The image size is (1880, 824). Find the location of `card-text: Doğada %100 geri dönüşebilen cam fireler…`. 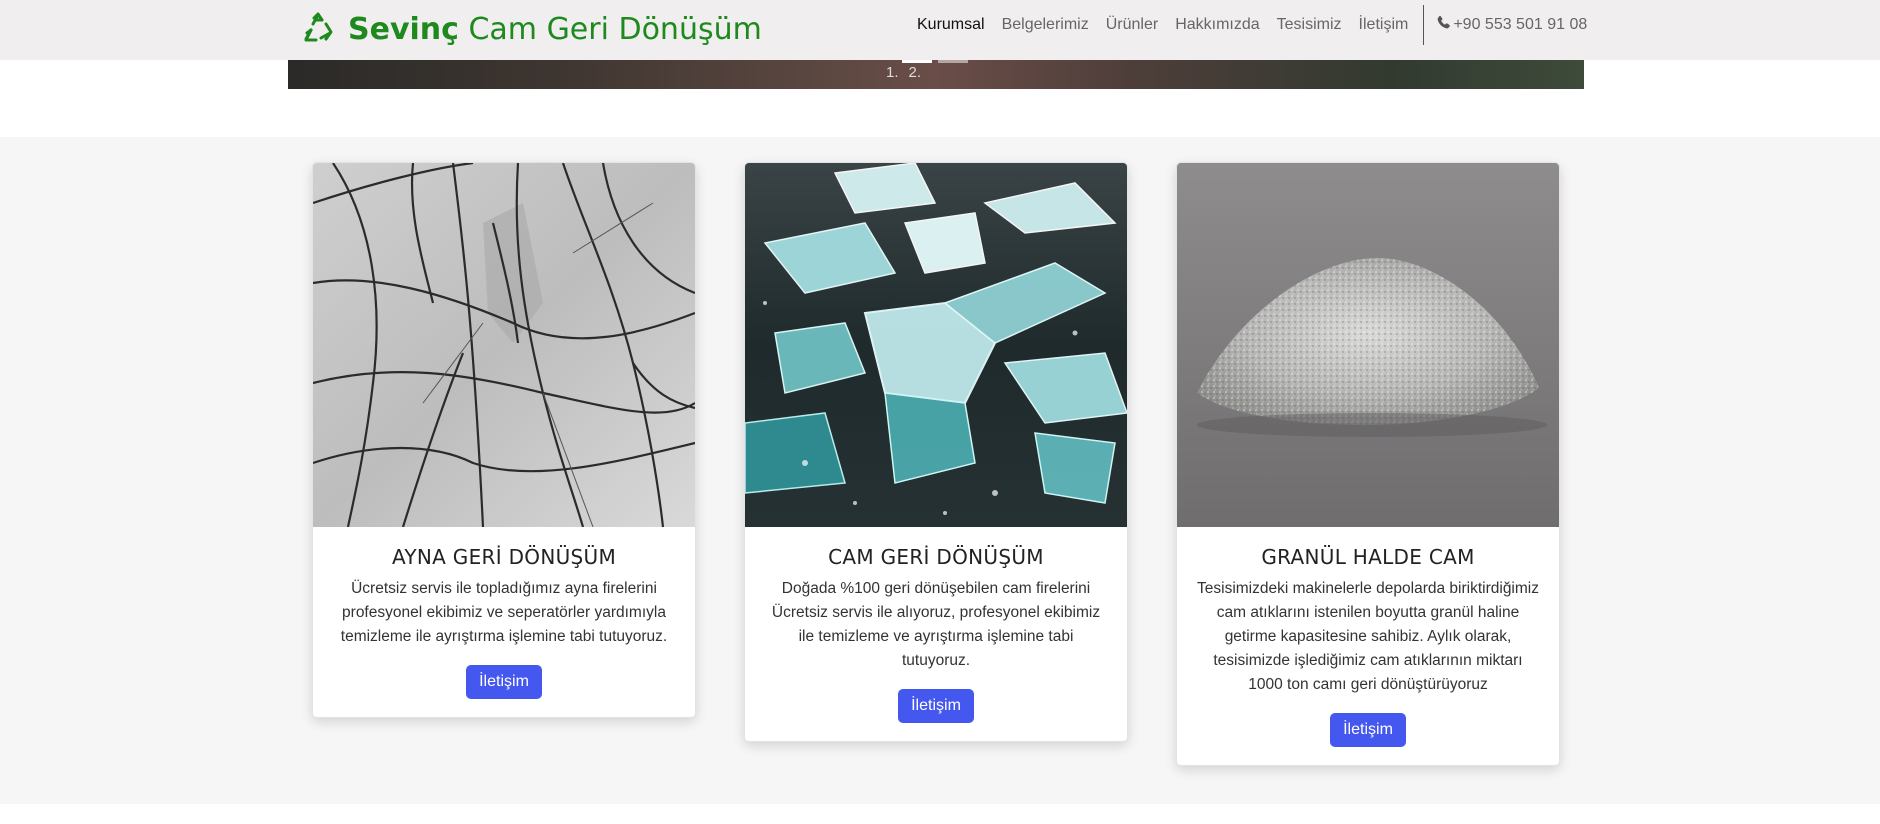

card-text: Doğada %100 geri dönüşebilen cam fireler… is located at coordinates (936, 624).